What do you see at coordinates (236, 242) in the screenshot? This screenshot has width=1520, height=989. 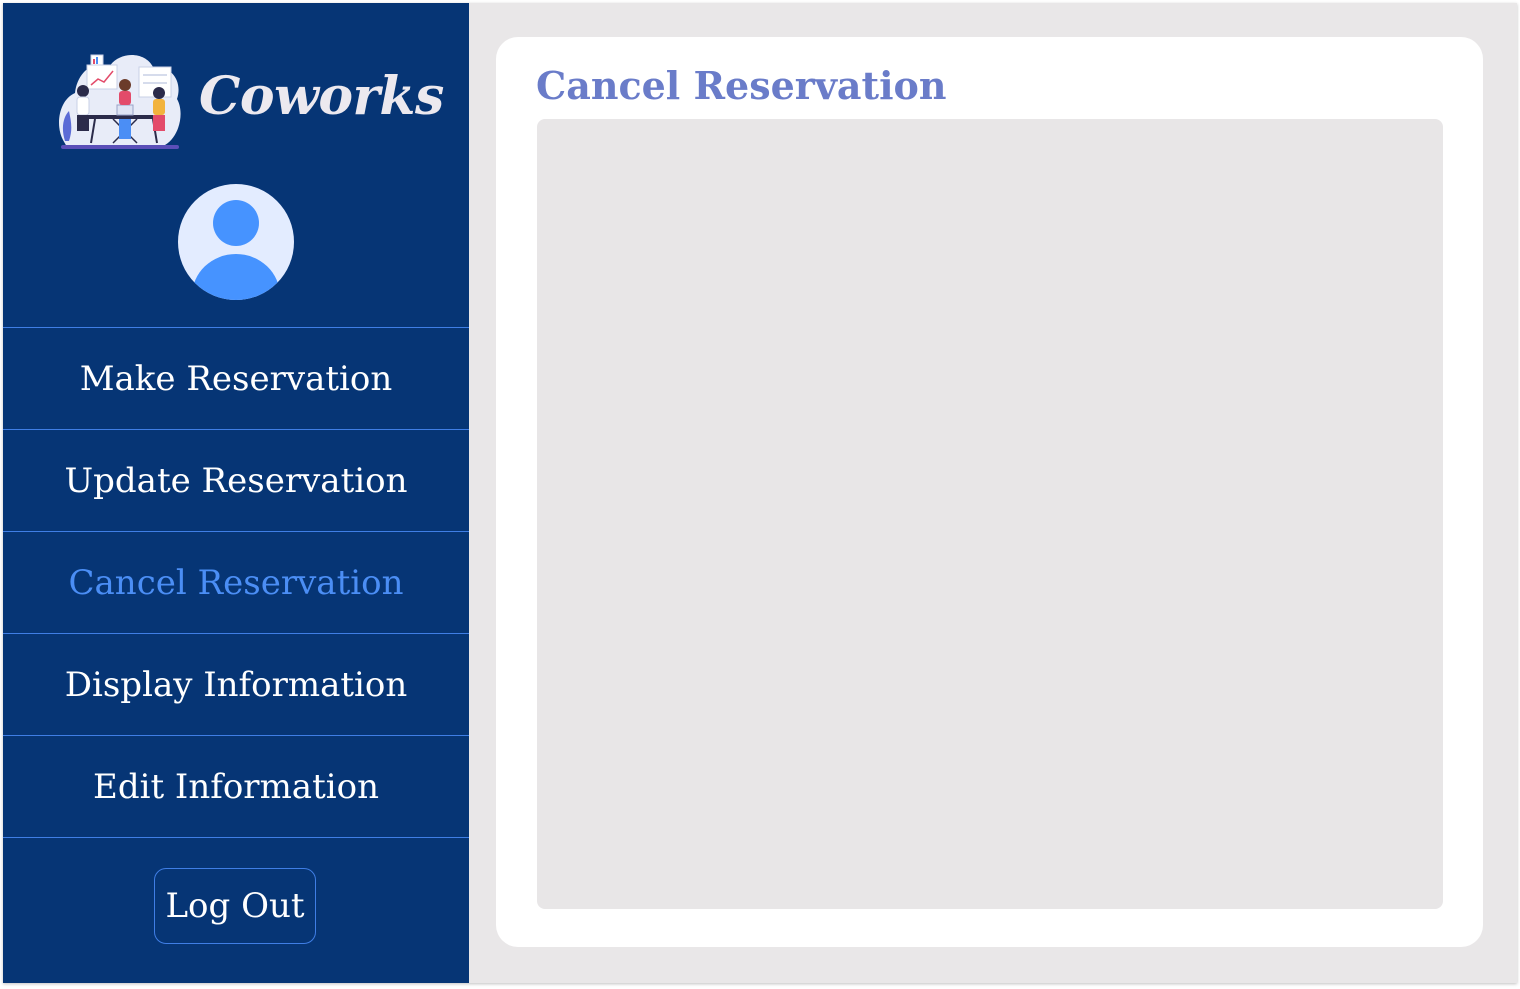 I see `user-avatar-icon` at bounding box center [236, 242].